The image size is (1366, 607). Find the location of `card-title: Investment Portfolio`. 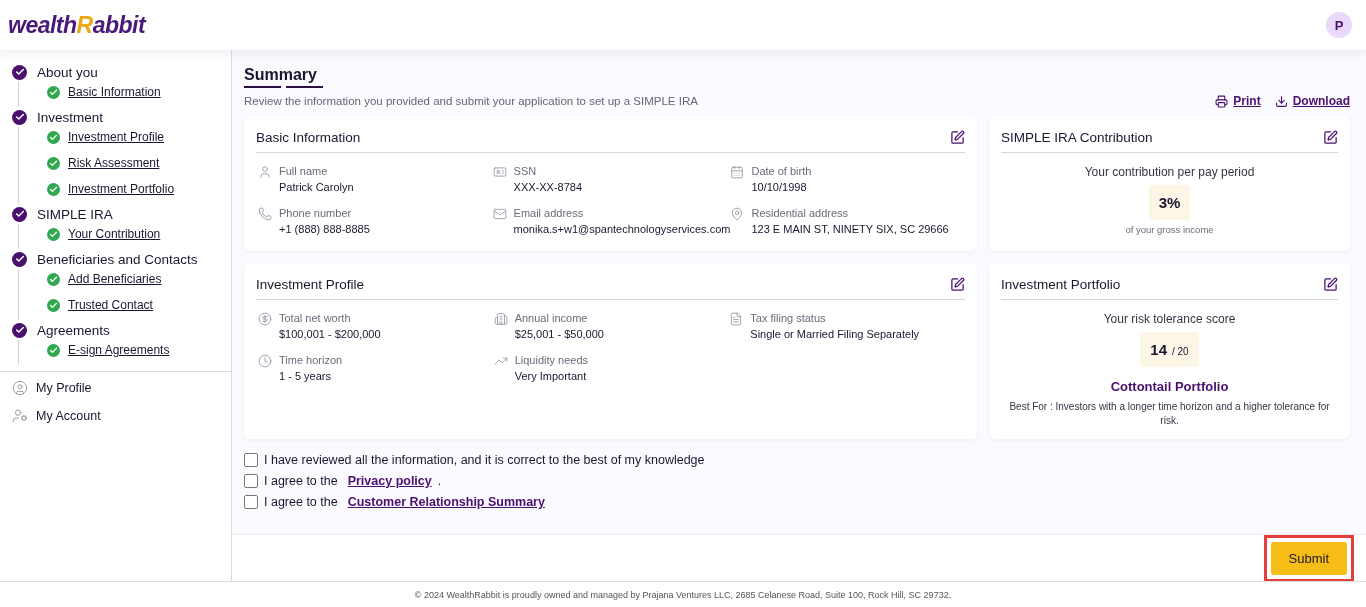

card-title: Investment Portfolio is located at coordinates (1061, 284).